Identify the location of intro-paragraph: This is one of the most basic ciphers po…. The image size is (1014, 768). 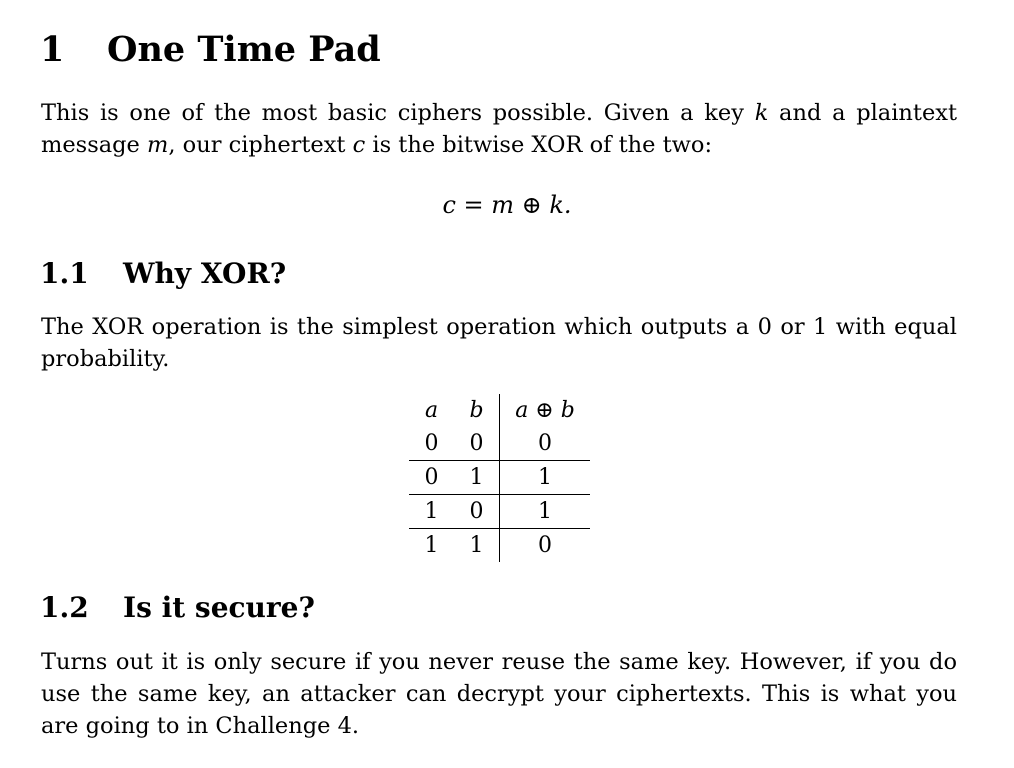
(499, 129).